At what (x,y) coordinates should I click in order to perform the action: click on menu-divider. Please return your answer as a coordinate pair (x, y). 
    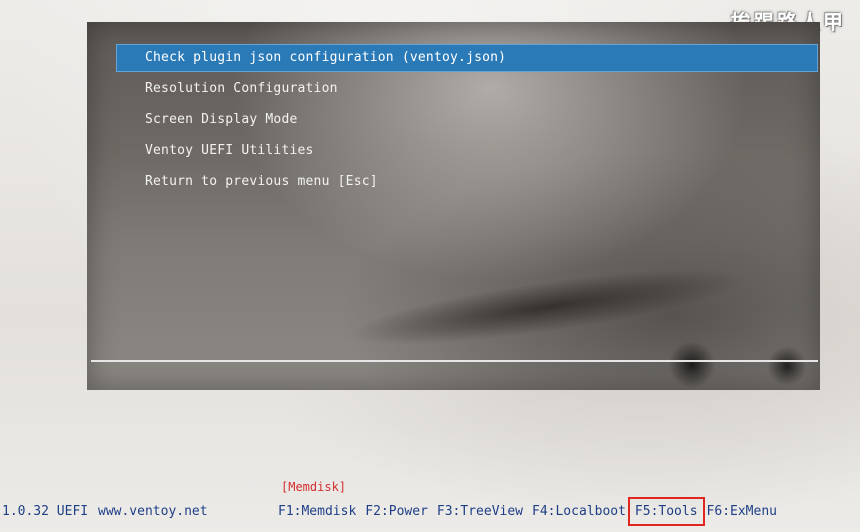
    Looking at the image, I should click on (454, 361).